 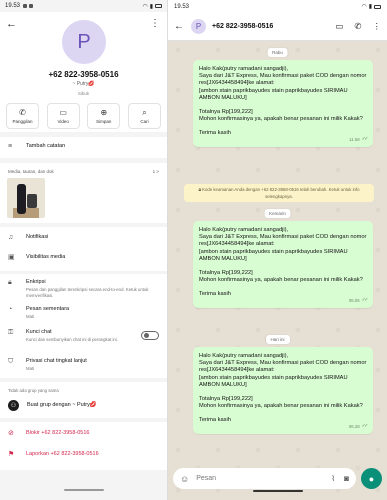 I want to click on add-note-row: ≡ Tambah catatan, so click(x=83, y=147).